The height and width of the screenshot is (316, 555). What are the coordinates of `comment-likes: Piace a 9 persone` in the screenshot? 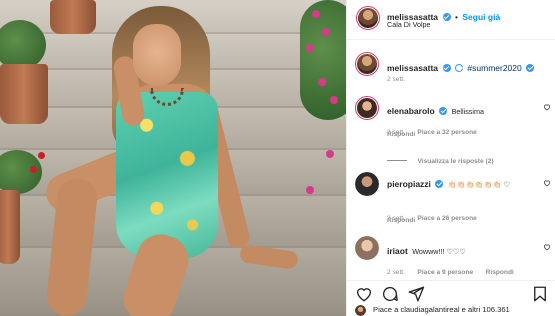 It's located at (445, 272).